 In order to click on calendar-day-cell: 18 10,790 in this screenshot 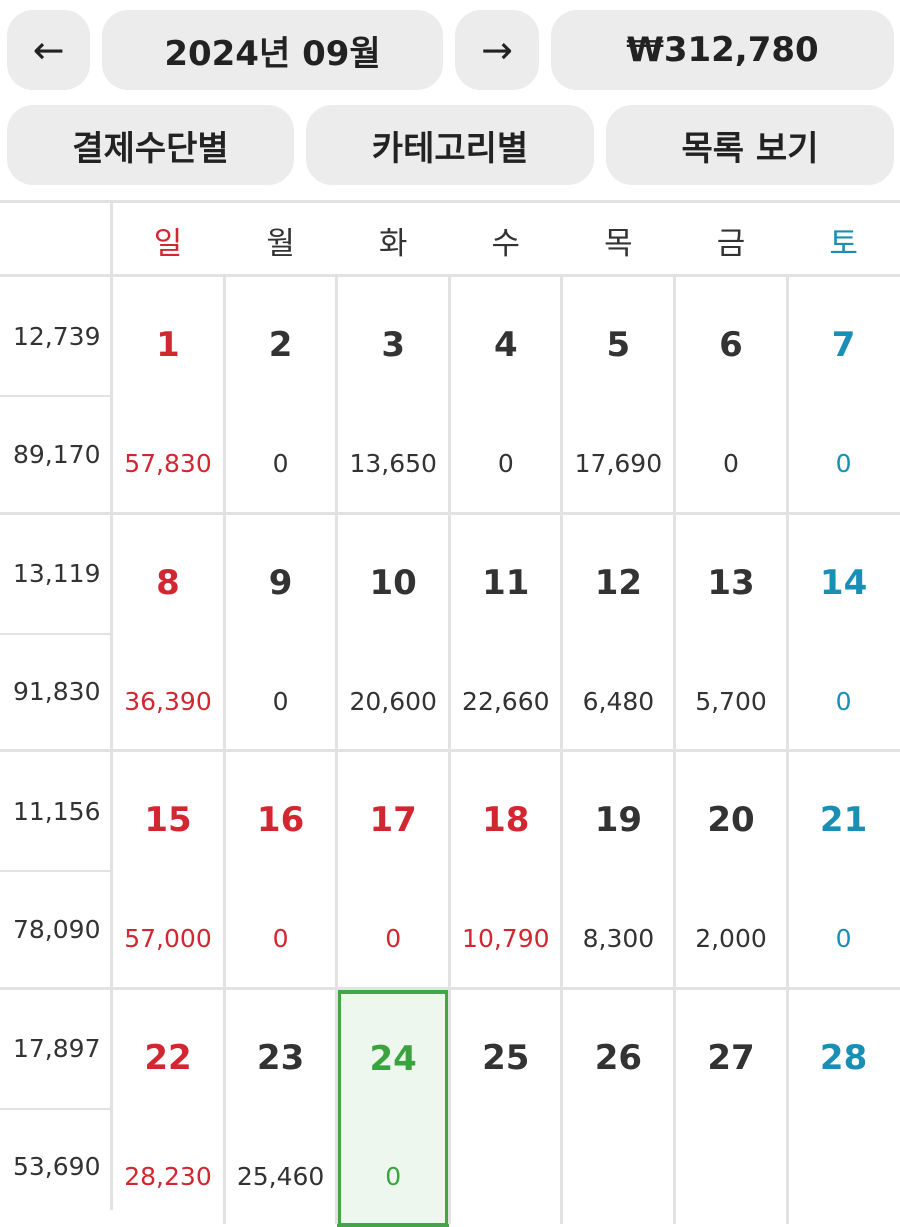, I will do `click(506, 870)`.